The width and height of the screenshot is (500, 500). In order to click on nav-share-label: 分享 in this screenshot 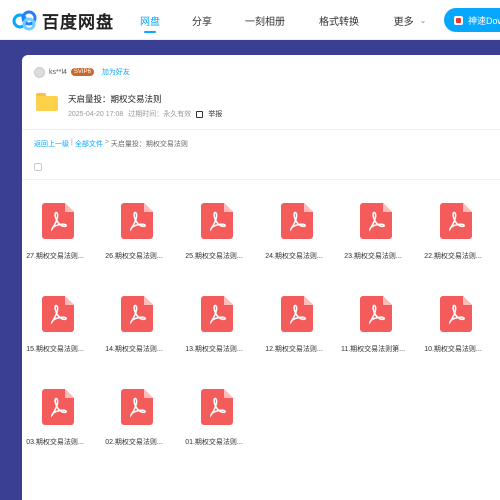, I will do `click(202, 22)`.